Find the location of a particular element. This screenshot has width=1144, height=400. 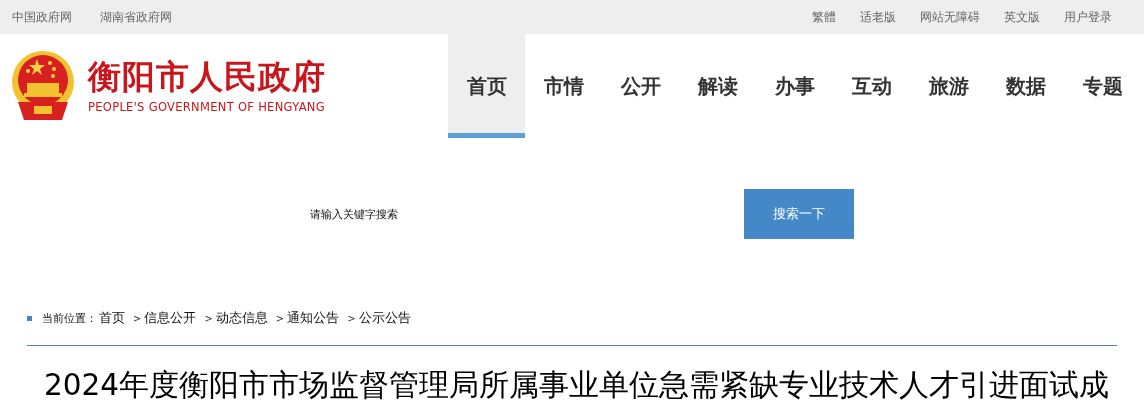

top-link: 中国政府网 is located at coordinates (42, 17).